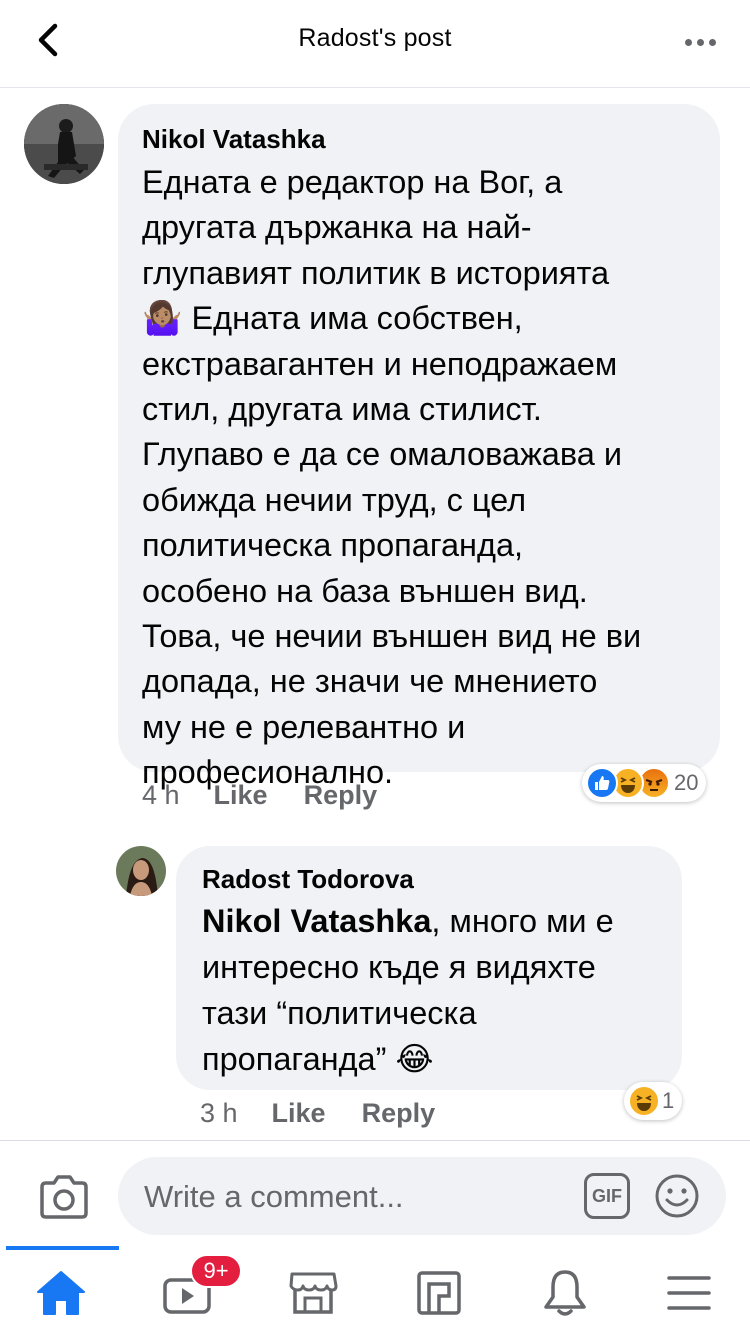 This screenshot has width=750, height=1334. What do you see at coordinates (308, 879) in the screenshot?
I see `reply-author: Radost Todorova` at bounding box center [308, 879].